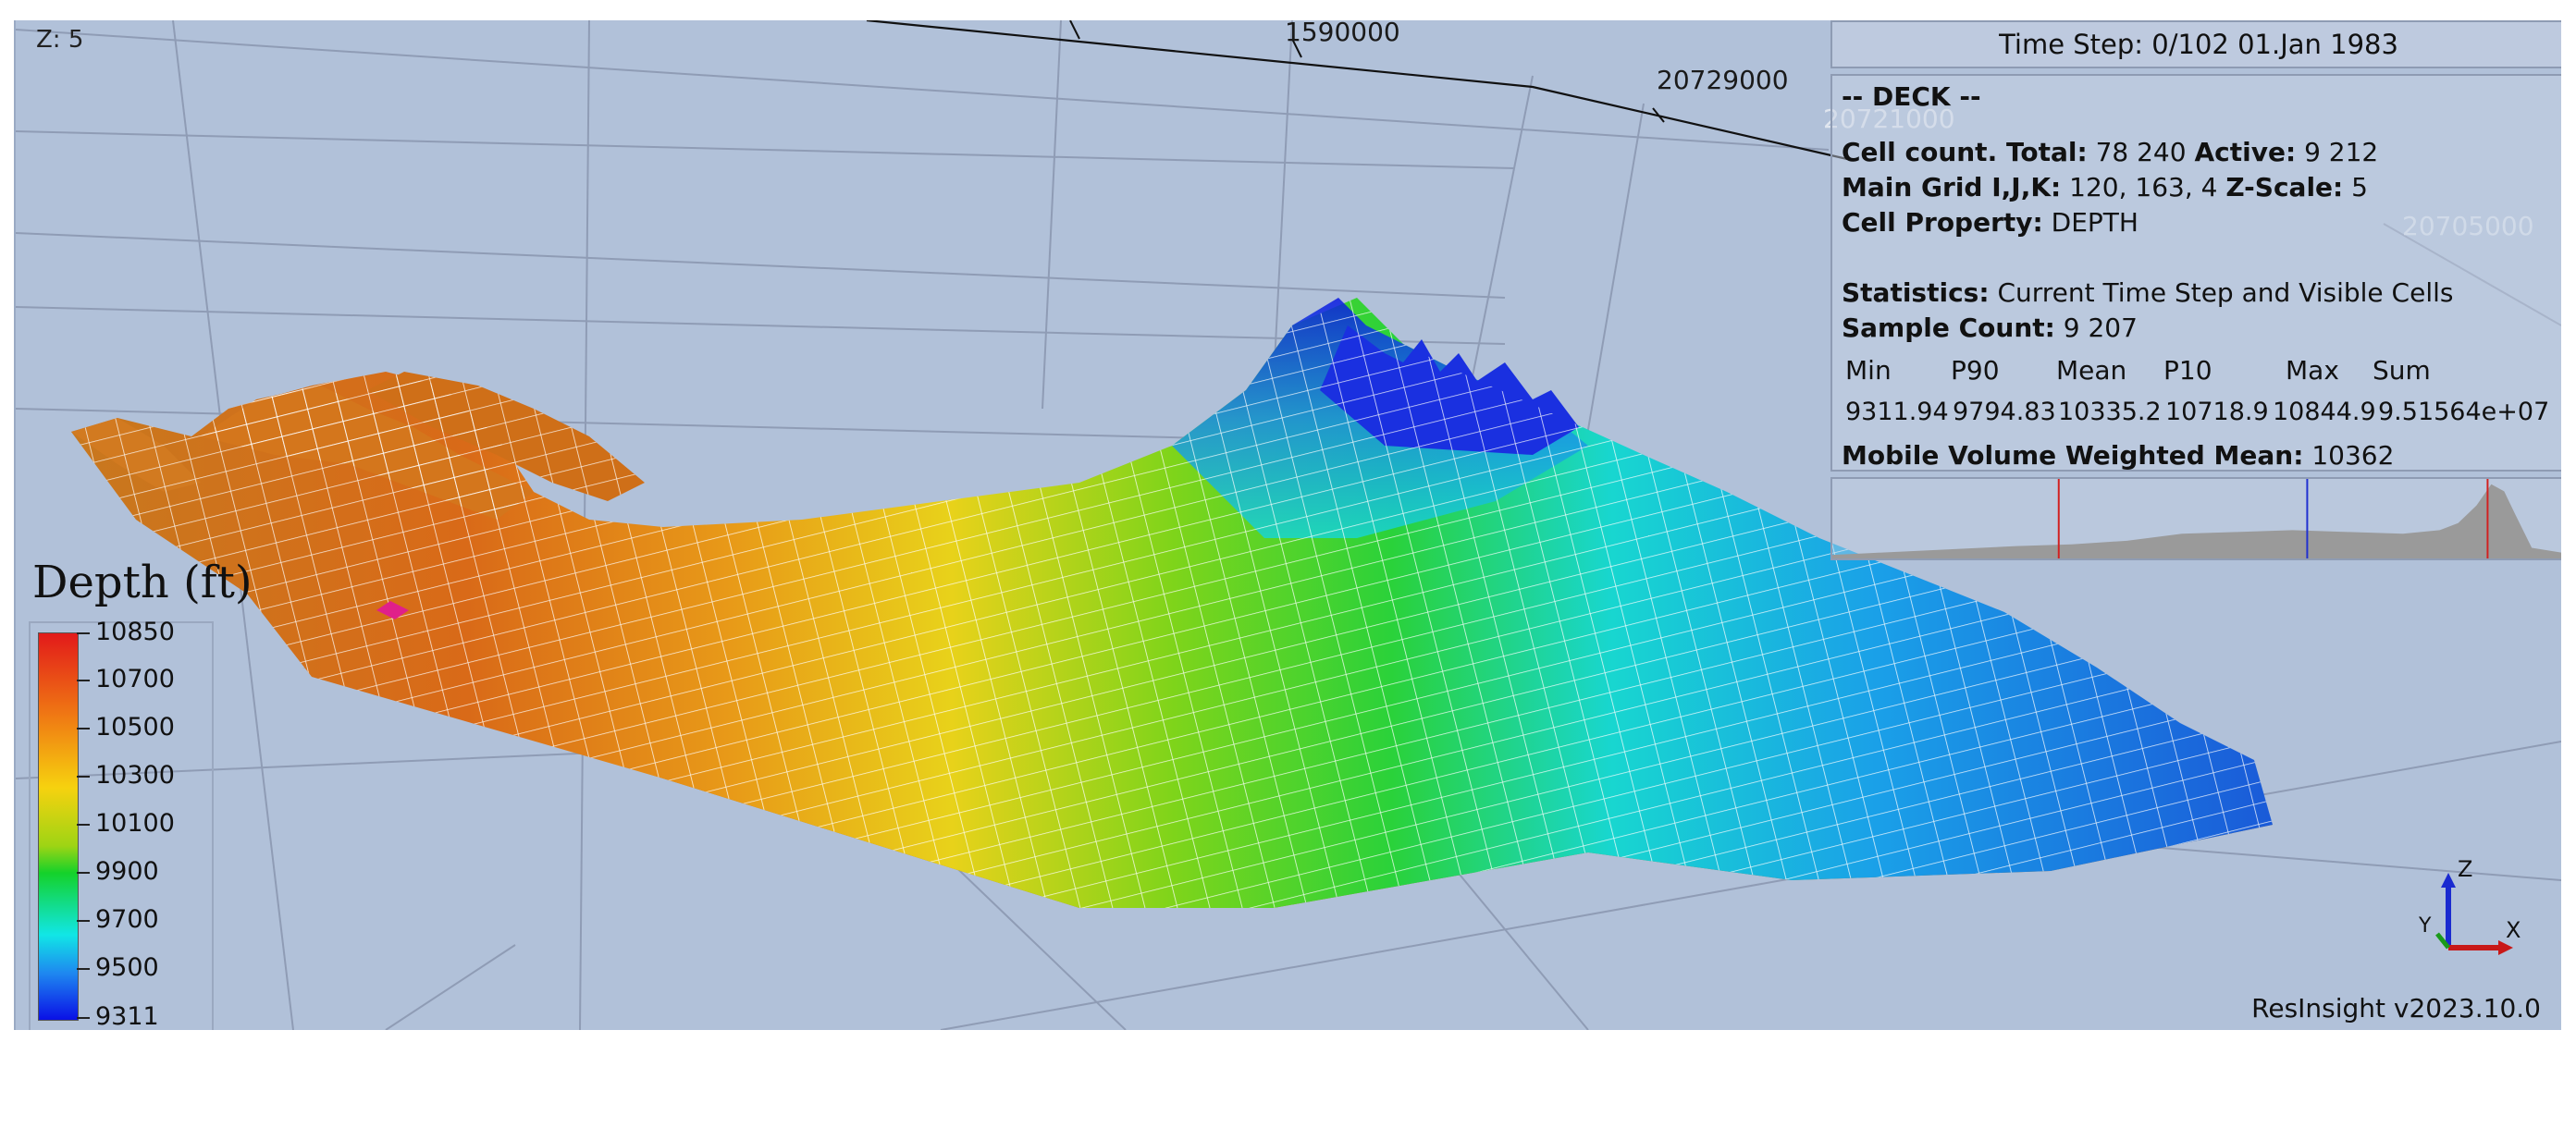 This screenshot has width=2576, height=1128. What do you see at coordinates (2425, 926) in the screenshot?
I see `triad-y-label: Y` at bounding box center [2425, 926].